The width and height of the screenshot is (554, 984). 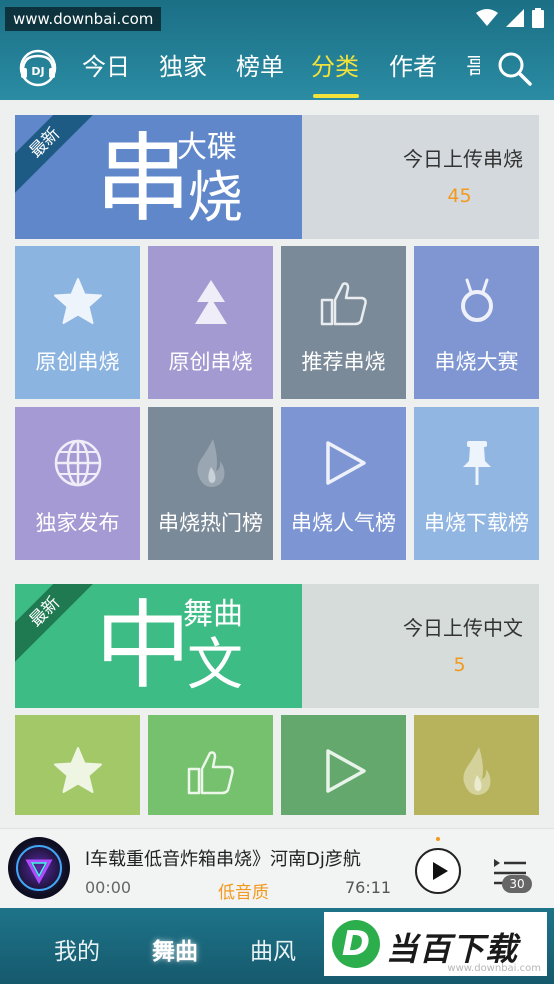 I want to click on banner-chinese: 最新 中 舞曲 文 今日上传中文 5, so click(x=277, y=646).